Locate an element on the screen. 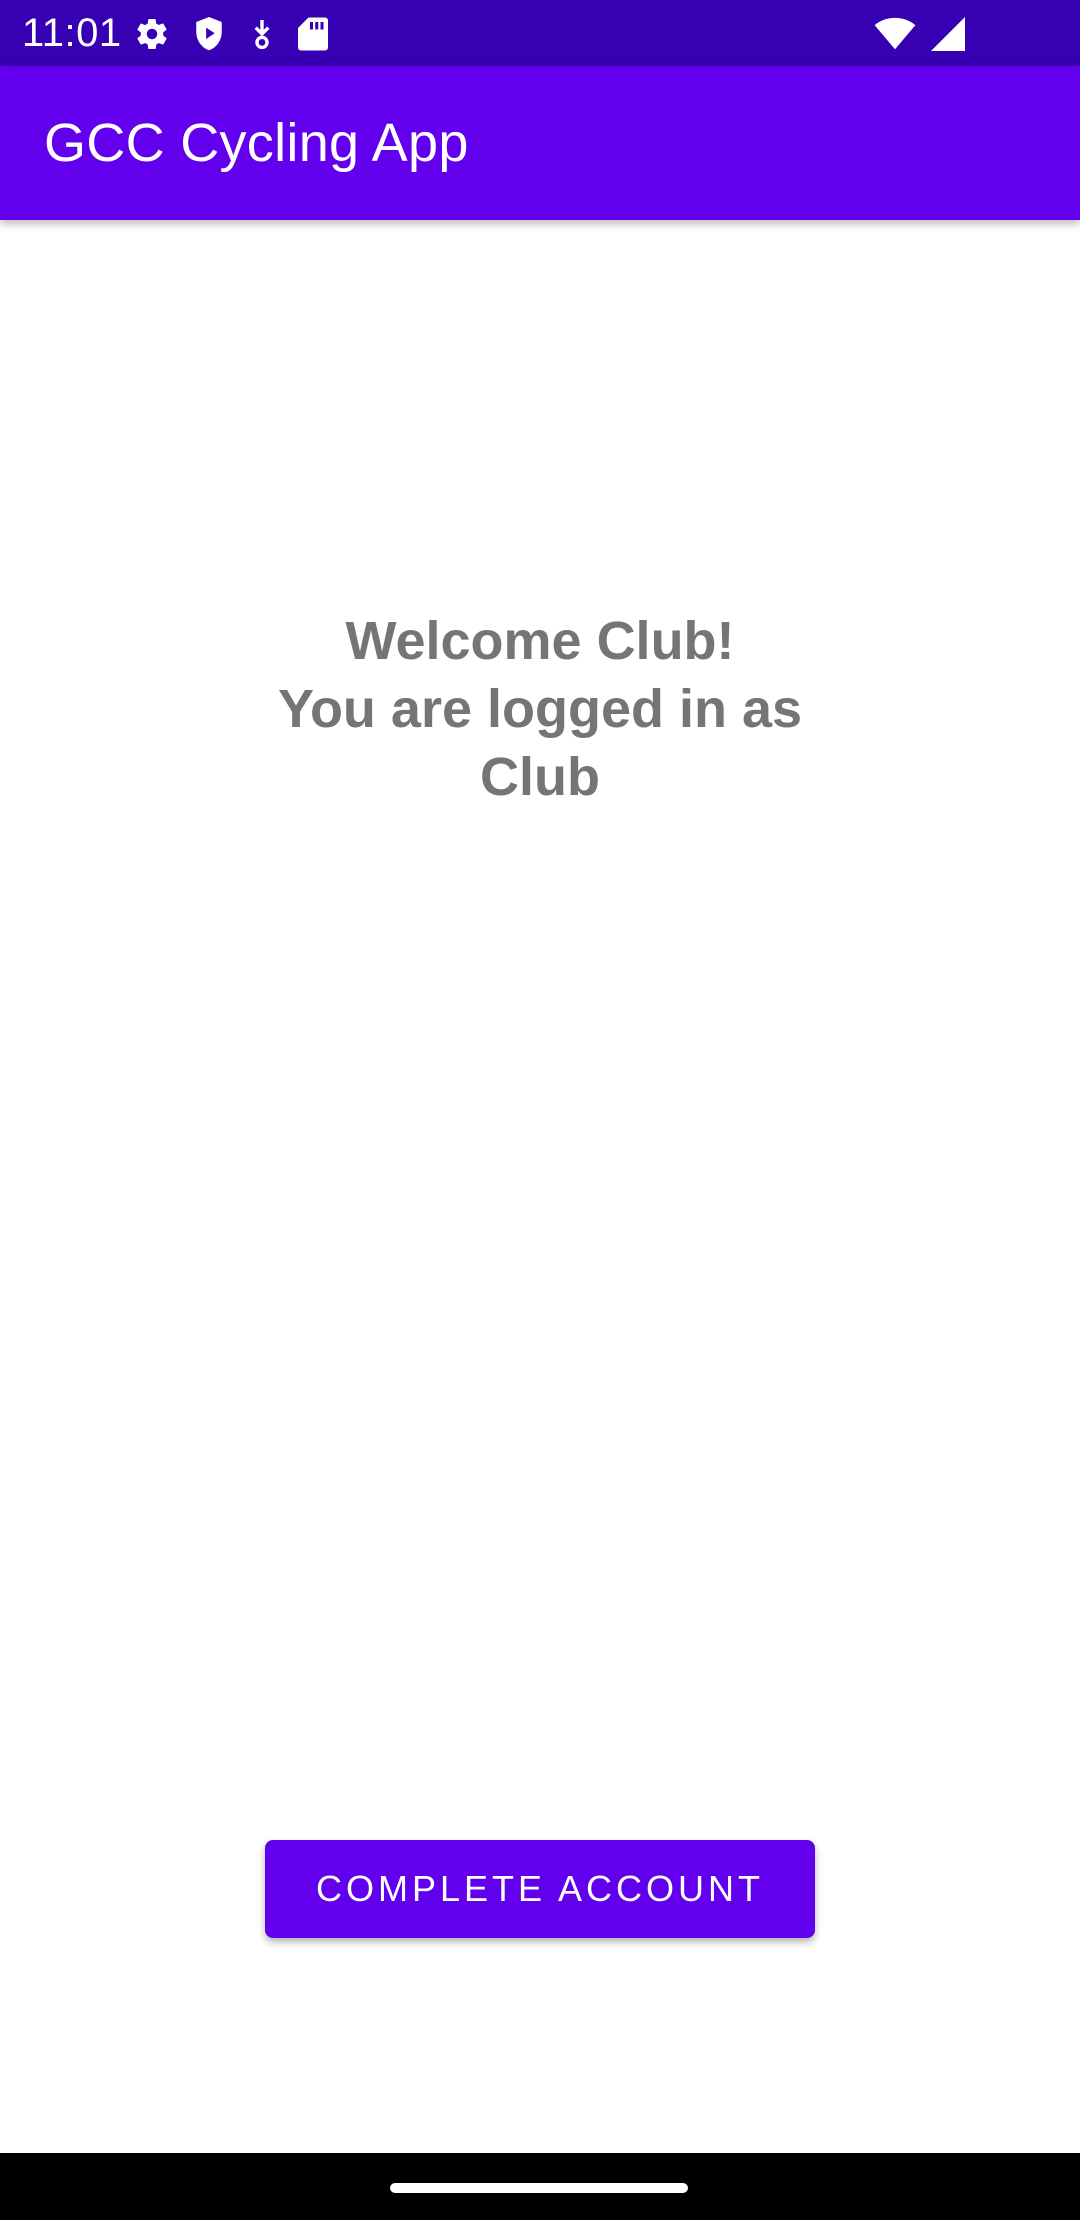  welcome-line-3: Club is located at coordinates (540, 777).